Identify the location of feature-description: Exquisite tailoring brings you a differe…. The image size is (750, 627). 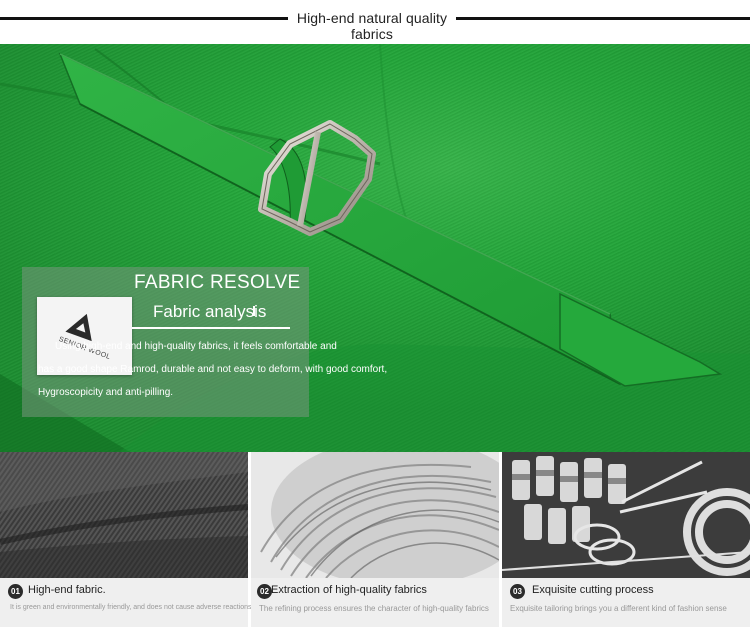
(618, 608).